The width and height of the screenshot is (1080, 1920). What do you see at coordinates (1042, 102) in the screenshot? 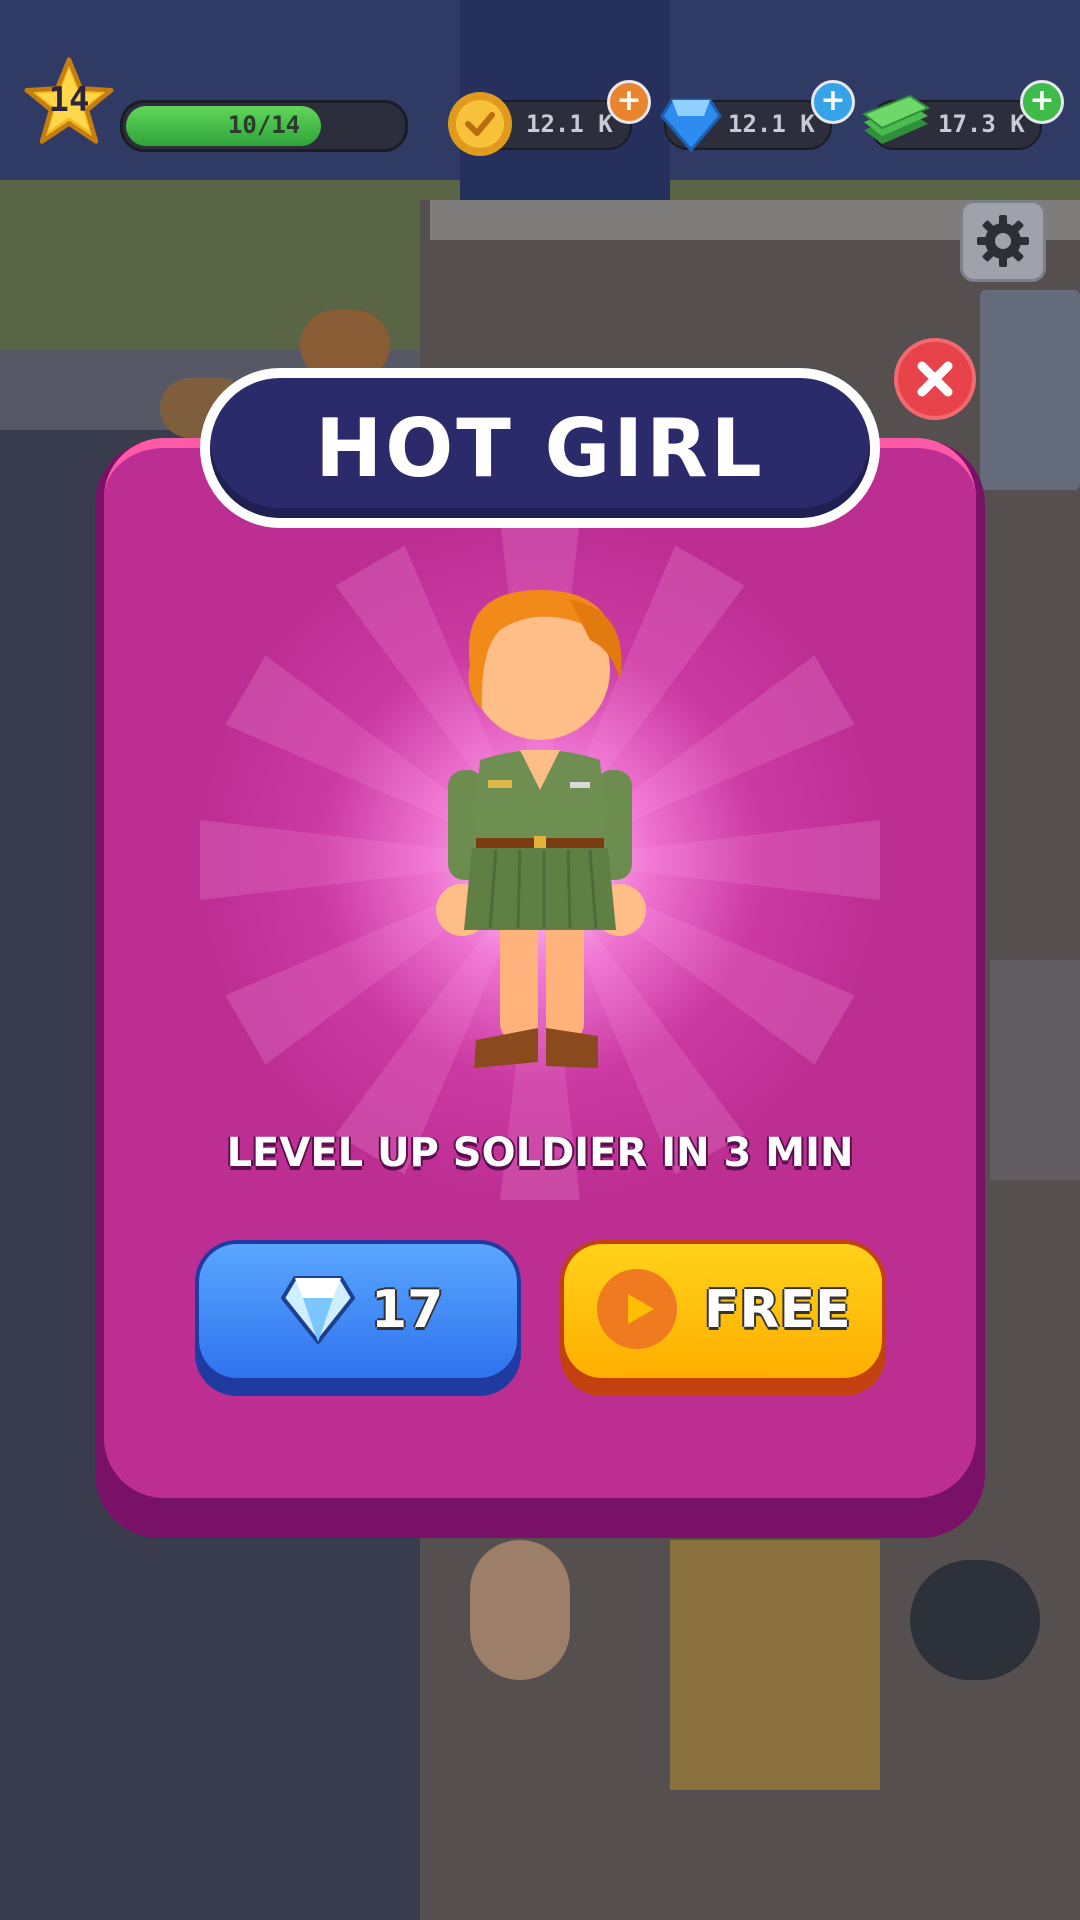
I see `add-cash-button: +` at bounding box center [1042, 102].